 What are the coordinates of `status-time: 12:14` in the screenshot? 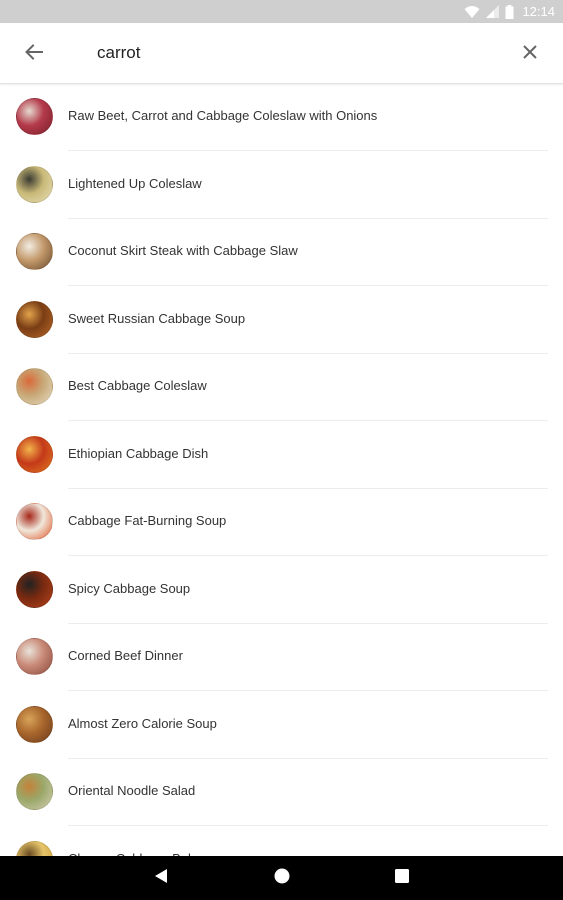 It's located at (538, 11).